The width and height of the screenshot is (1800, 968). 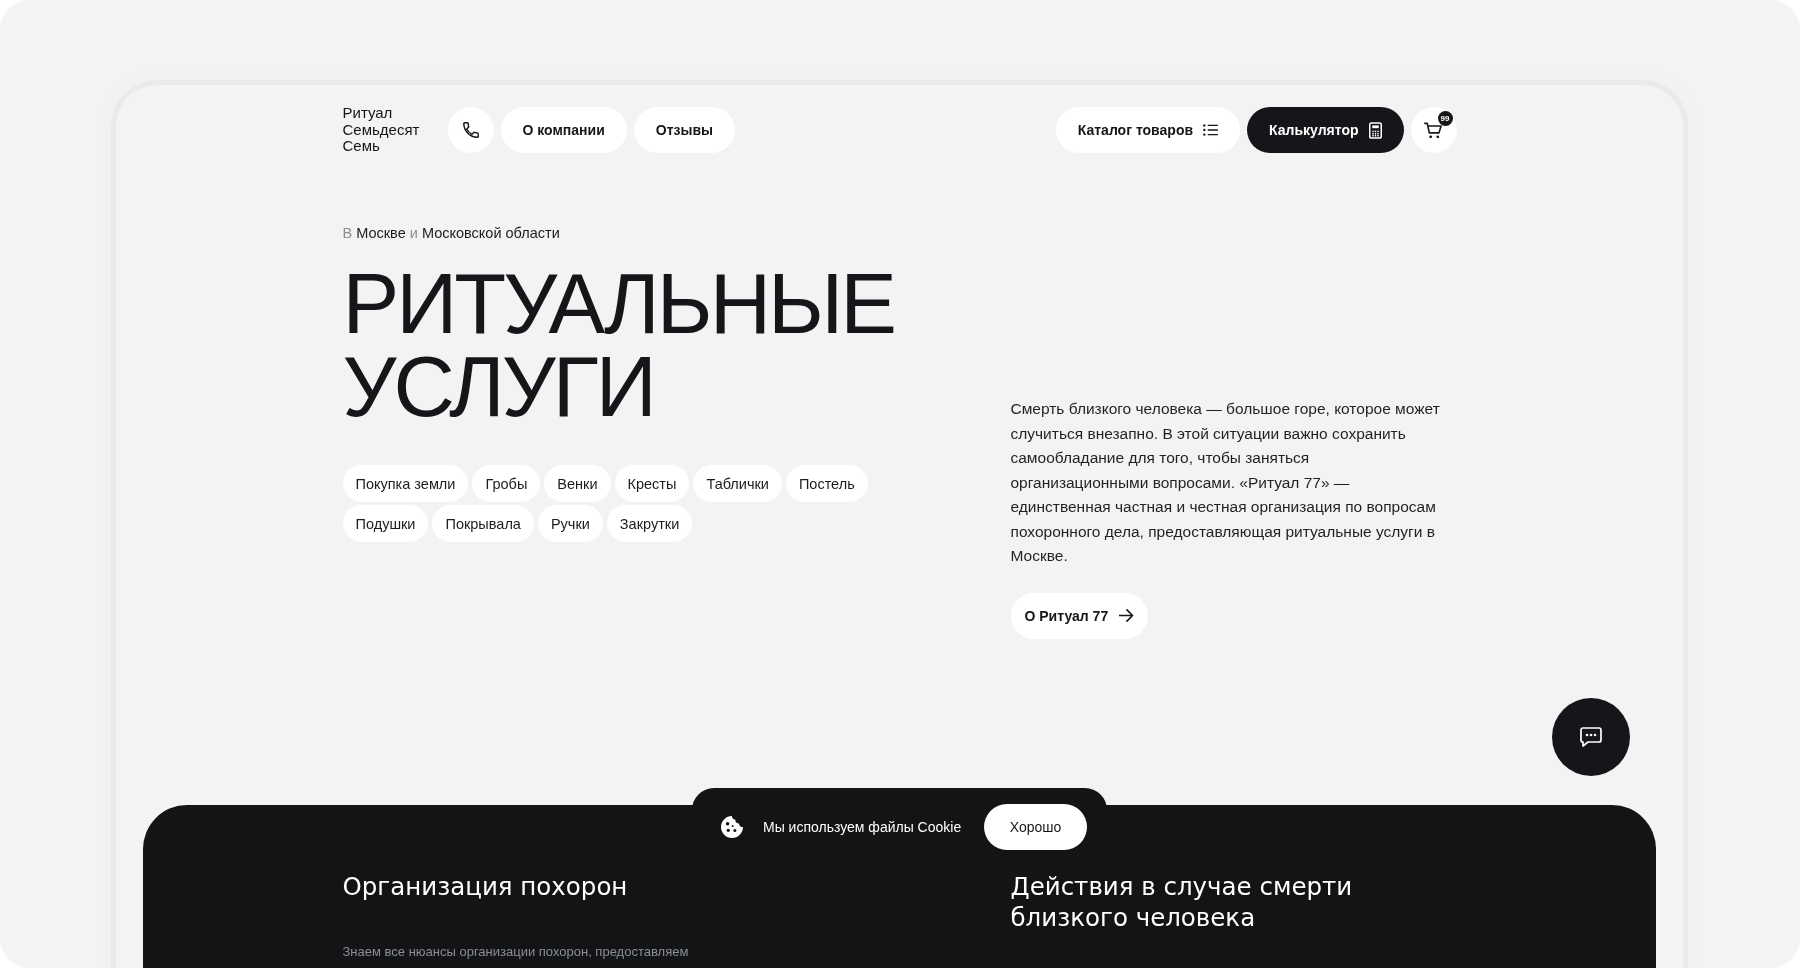 I want to click on category-chip: Венки, so click(x=577, y=483).